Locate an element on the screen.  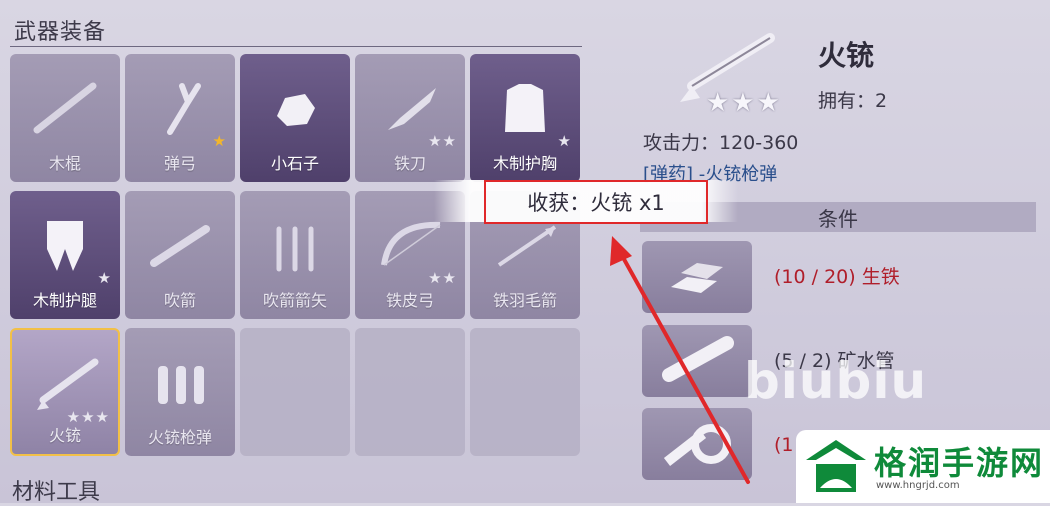
material-slot-iron is located at coordinates (697, 277).